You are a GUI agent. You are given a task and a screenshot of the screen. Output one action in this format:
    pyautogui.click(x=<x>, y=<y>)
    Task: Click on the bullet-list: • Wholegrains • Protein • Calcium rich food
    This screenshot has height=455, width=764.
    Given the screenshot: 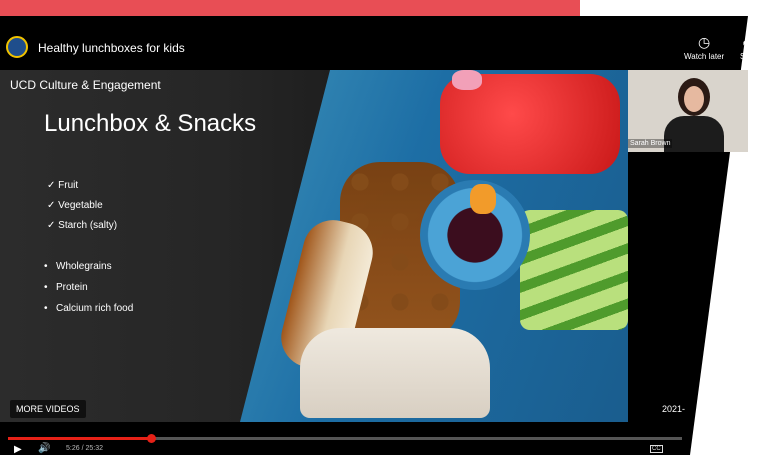 What is the action you would take?
    pyautogui.click(x=88, y=287)
    